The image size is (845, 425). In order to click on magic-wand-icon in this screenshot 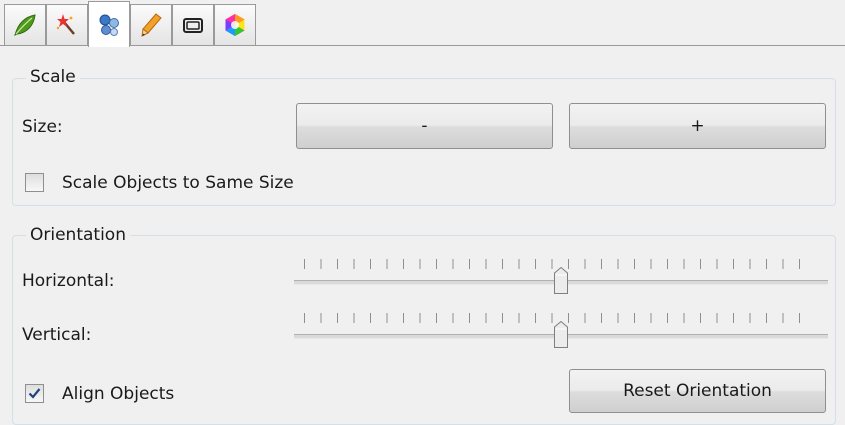, I will do `click(67, 25)`.